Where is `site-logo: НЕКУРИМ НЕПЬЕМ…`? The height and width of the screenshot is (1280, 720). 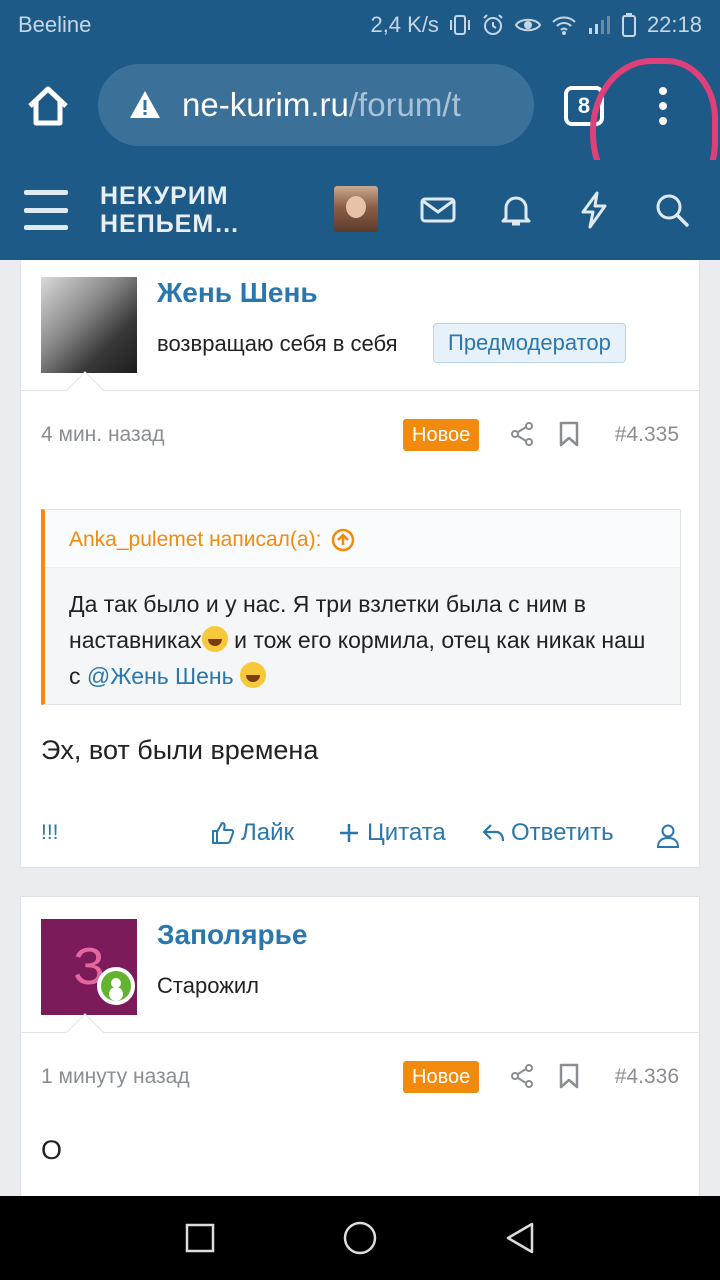 site-logo: НЕКУРИМ НЕПЬЕМ… is located at coordinates (170, 210).